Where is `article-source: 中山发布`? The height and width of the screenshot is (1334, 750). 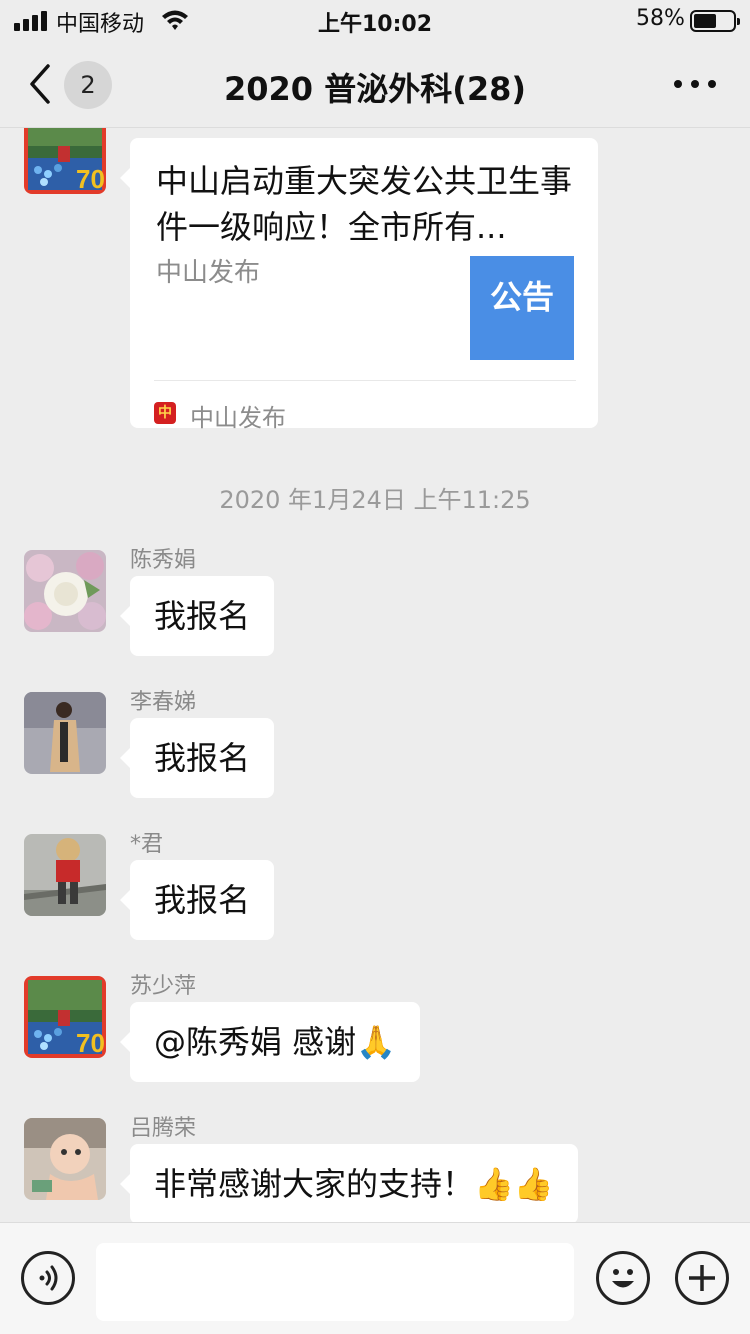
article-source: 中山发布 is located at coordinates (208, 273).